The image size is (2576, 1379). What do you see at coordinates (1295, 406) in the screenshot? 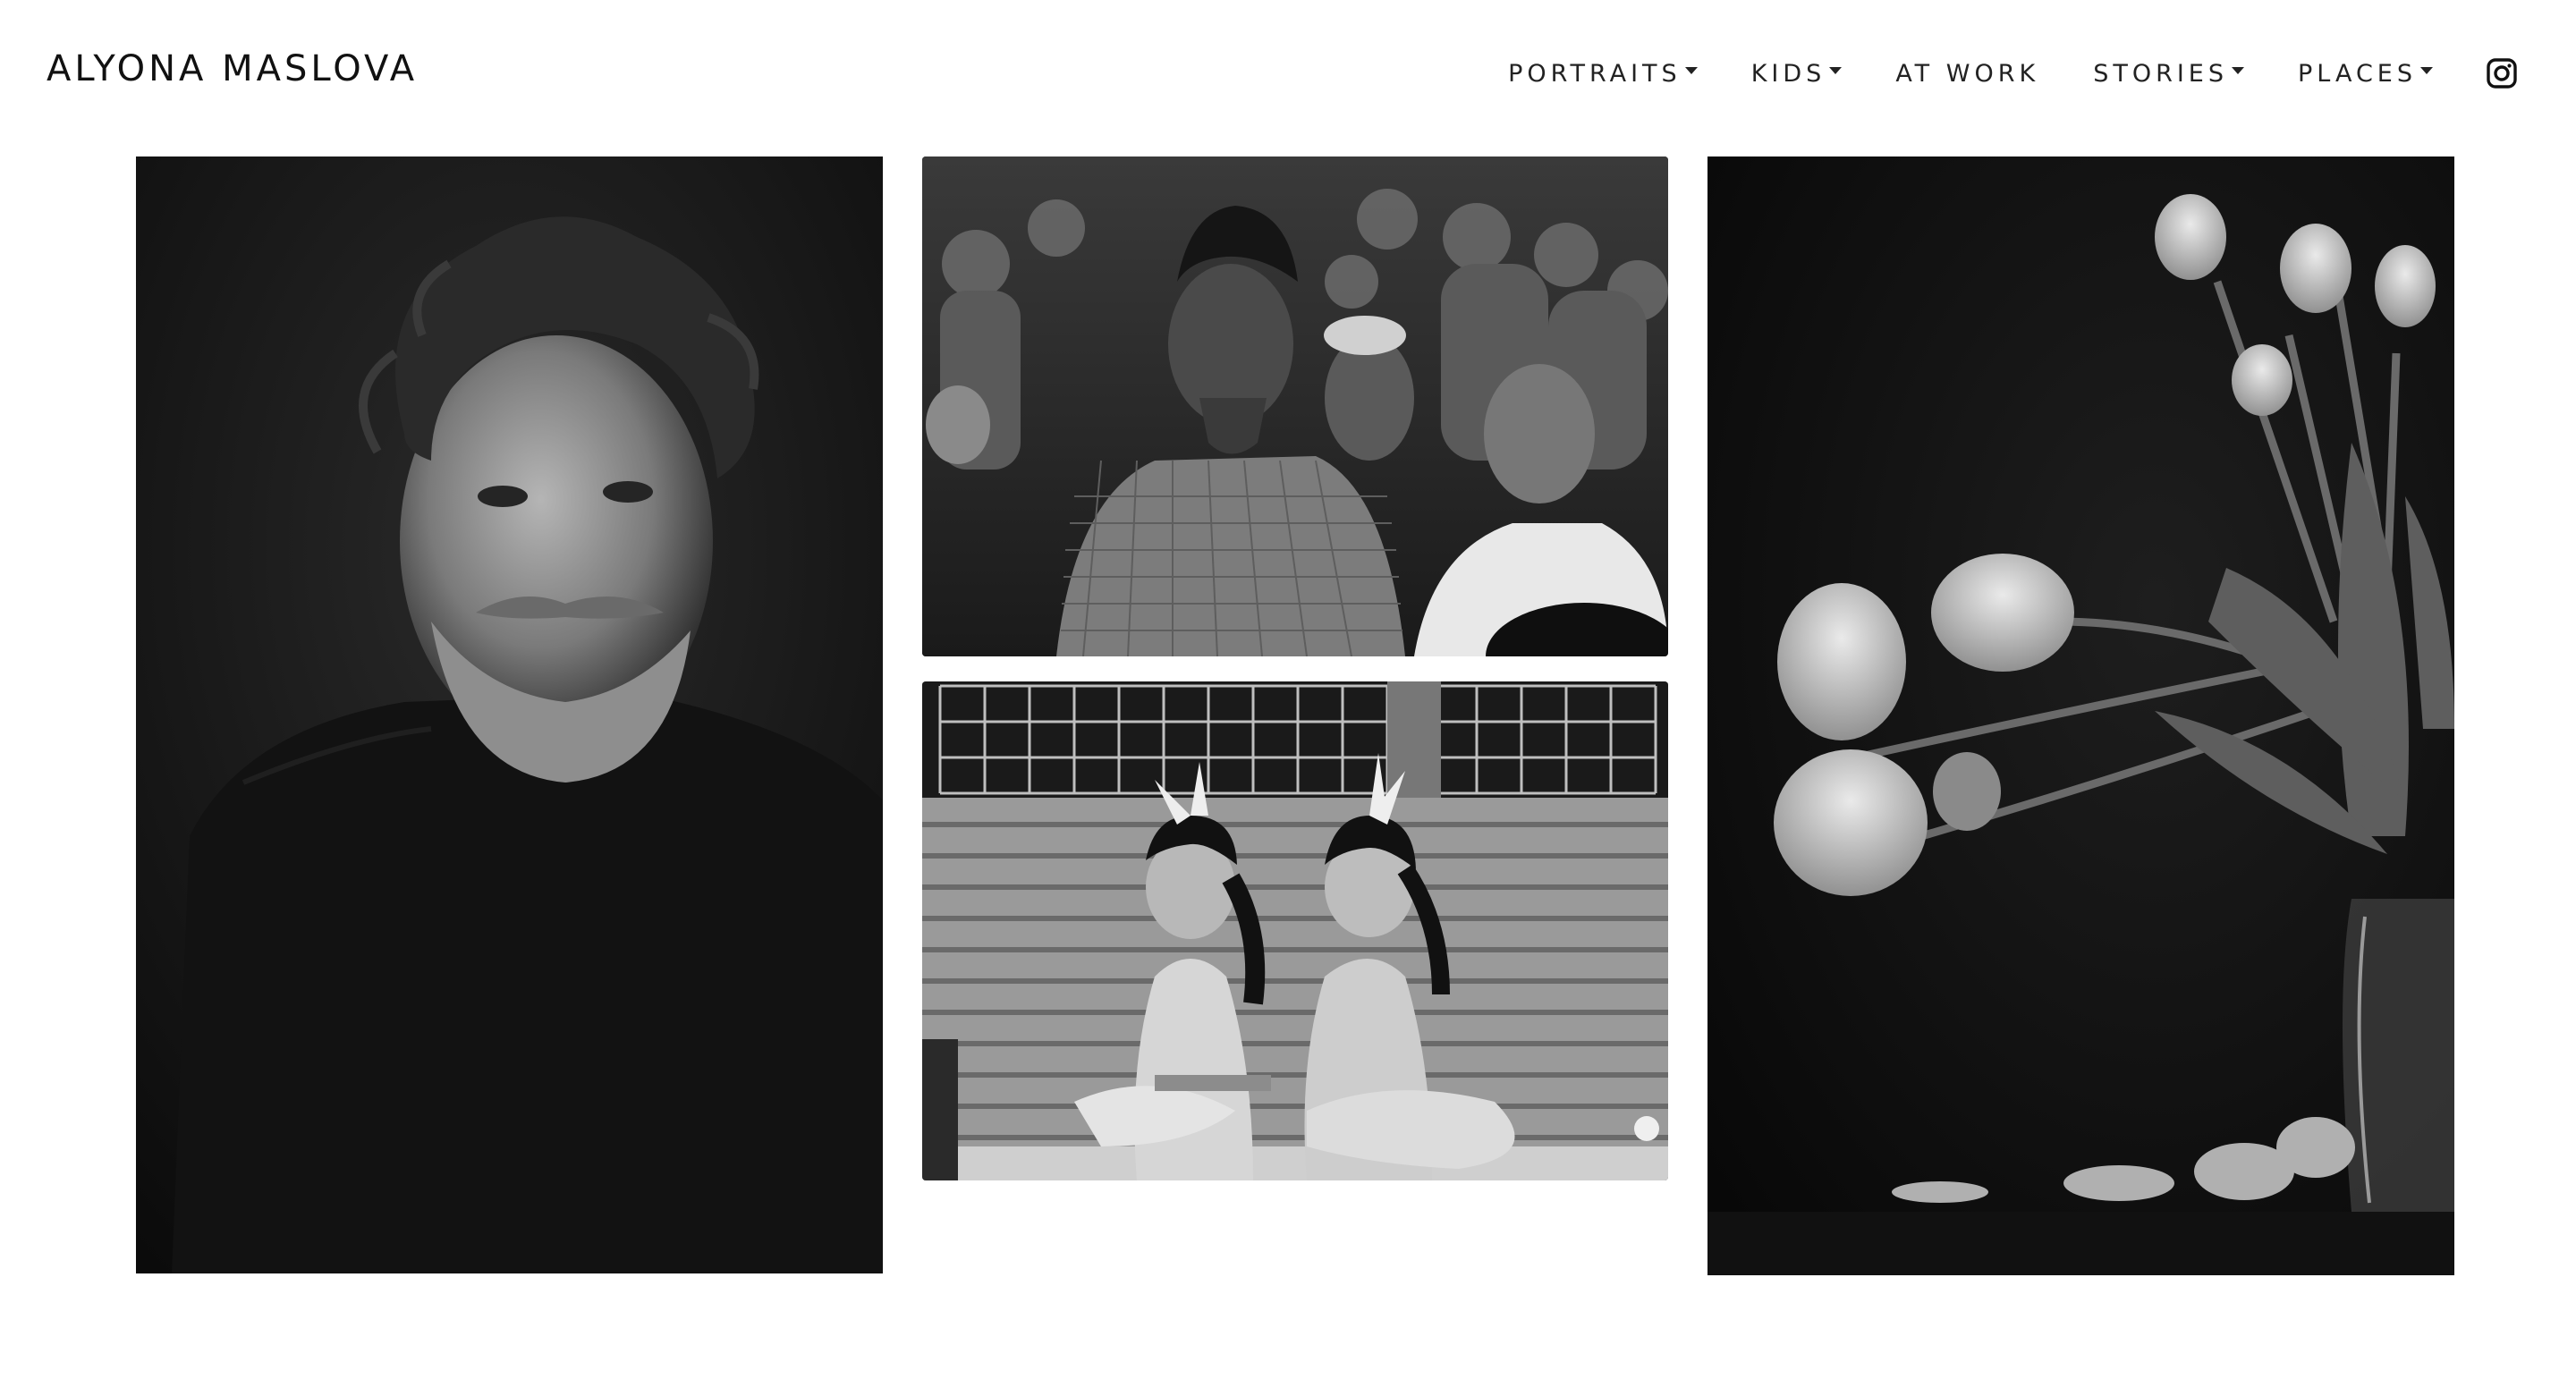
I see `photo-crowd-street` at bounding box center [1295, 406].